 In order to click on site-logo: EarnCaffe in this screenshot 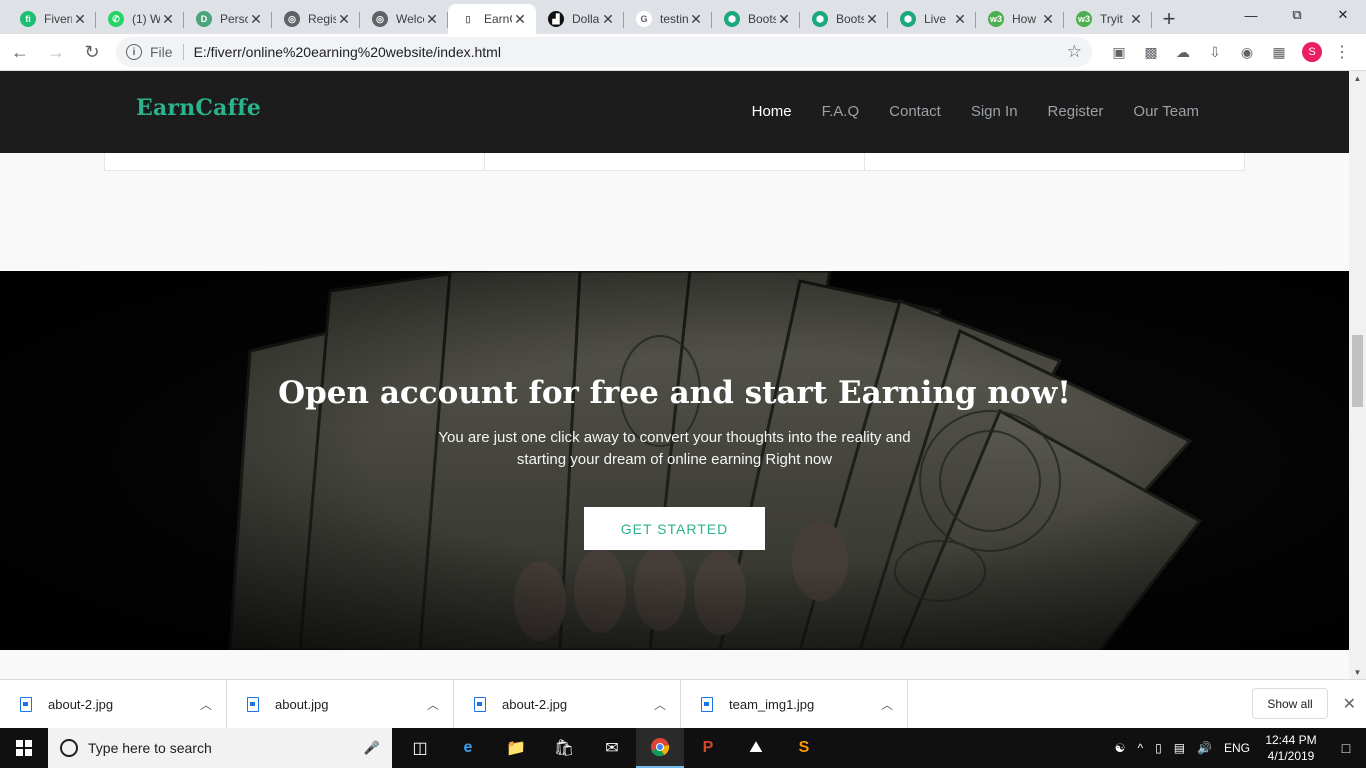, I will do `click(198, 108)`.